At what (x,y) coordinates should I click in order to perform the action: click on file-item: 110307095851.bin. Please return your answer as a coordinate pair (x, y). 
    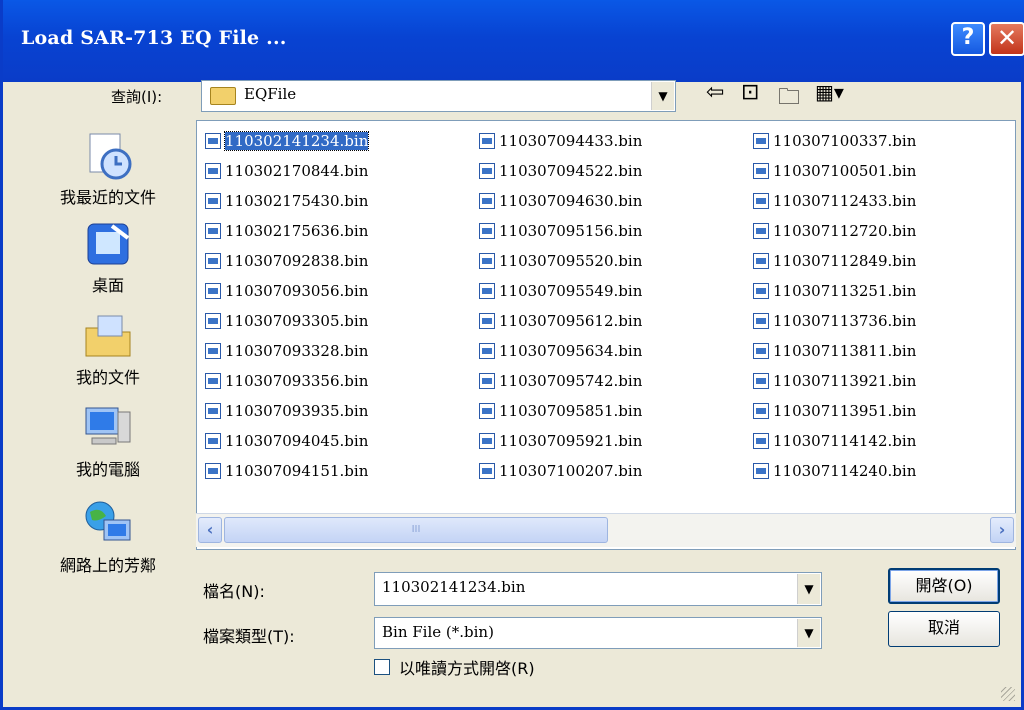
    Looking at the image, I should click on (560, 411).